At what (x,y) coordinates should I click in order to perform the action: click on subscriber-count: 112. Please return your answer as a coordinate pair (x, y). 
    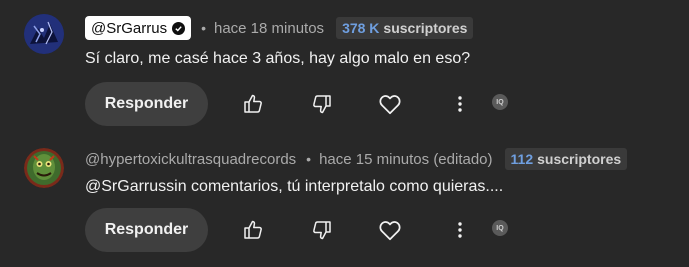
    Looking at the image, I should click on (522, 159).